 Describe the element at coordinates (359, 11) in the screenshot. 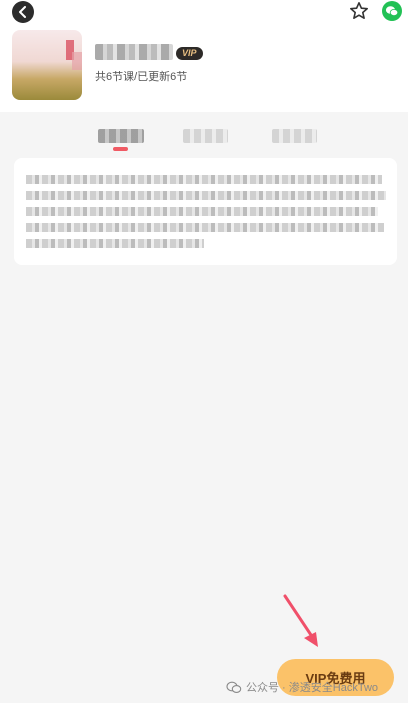

I see `star-icon` at that location.